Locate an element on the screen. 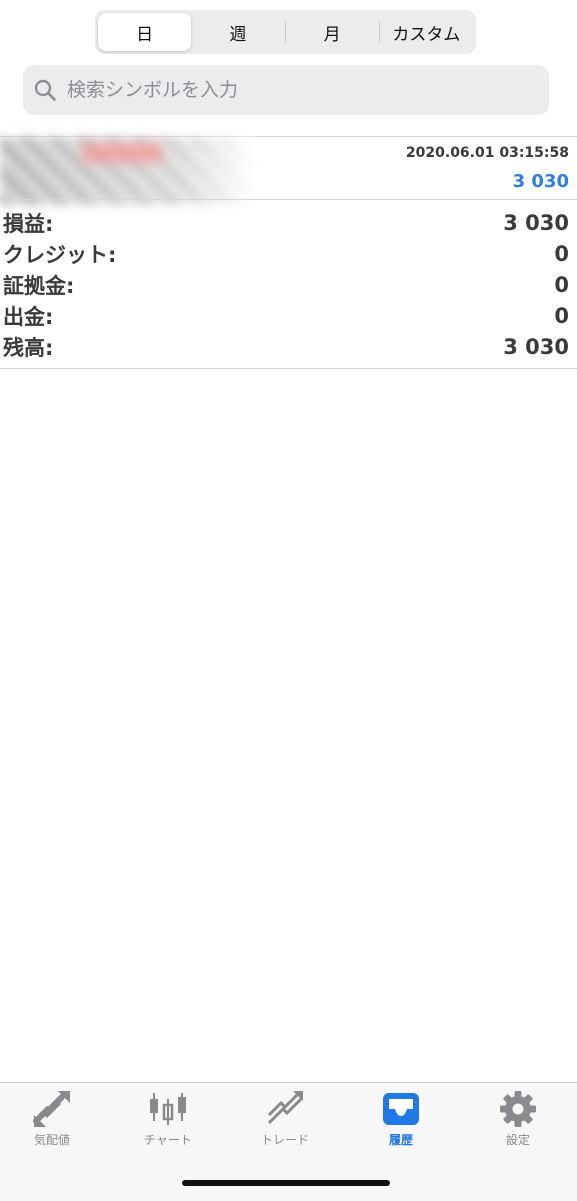  summary-label: 損益: is located at coordinates (28, 223).